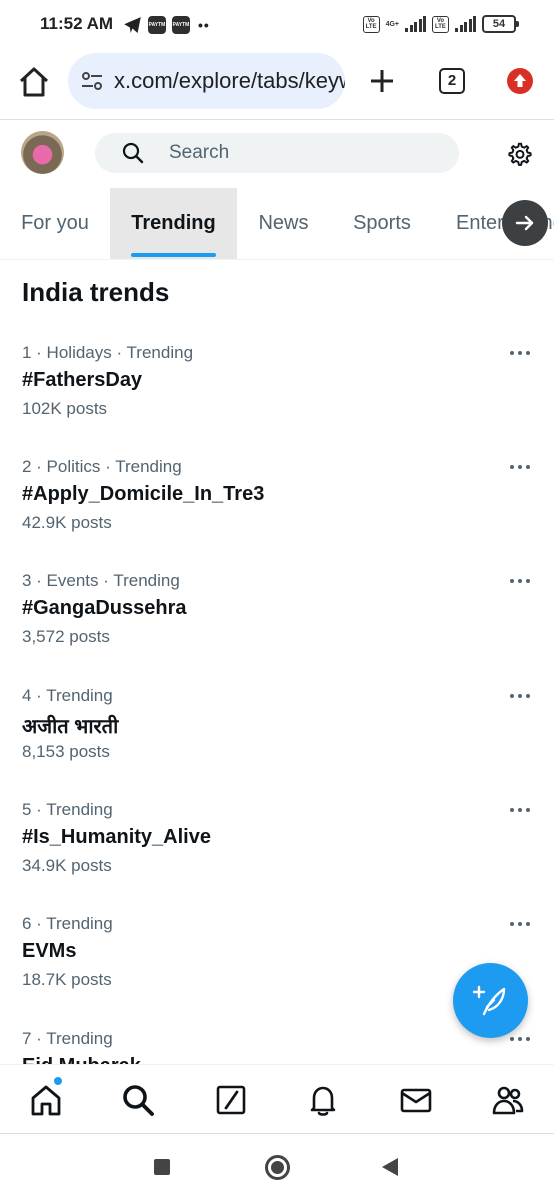 This screenshot has height=1200, width=554. What do you see at coordinates (390, 1167) in the screenshot?
I see `back-icon` at bounding box center [390, 1167].